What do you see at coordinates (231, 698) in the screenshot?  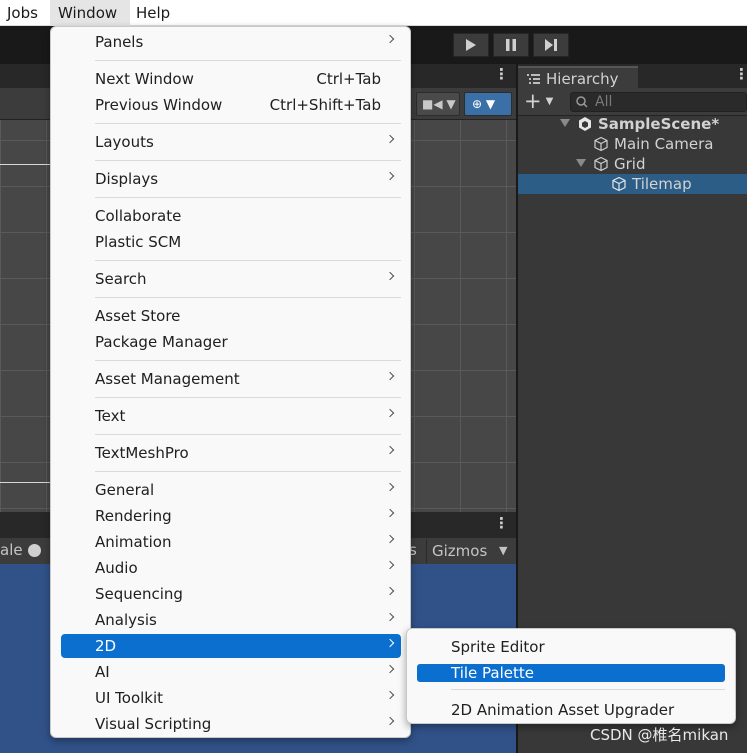 I see `menu-item-ui-toolkit: UI Toolkit` at bounding box center [231, 698].